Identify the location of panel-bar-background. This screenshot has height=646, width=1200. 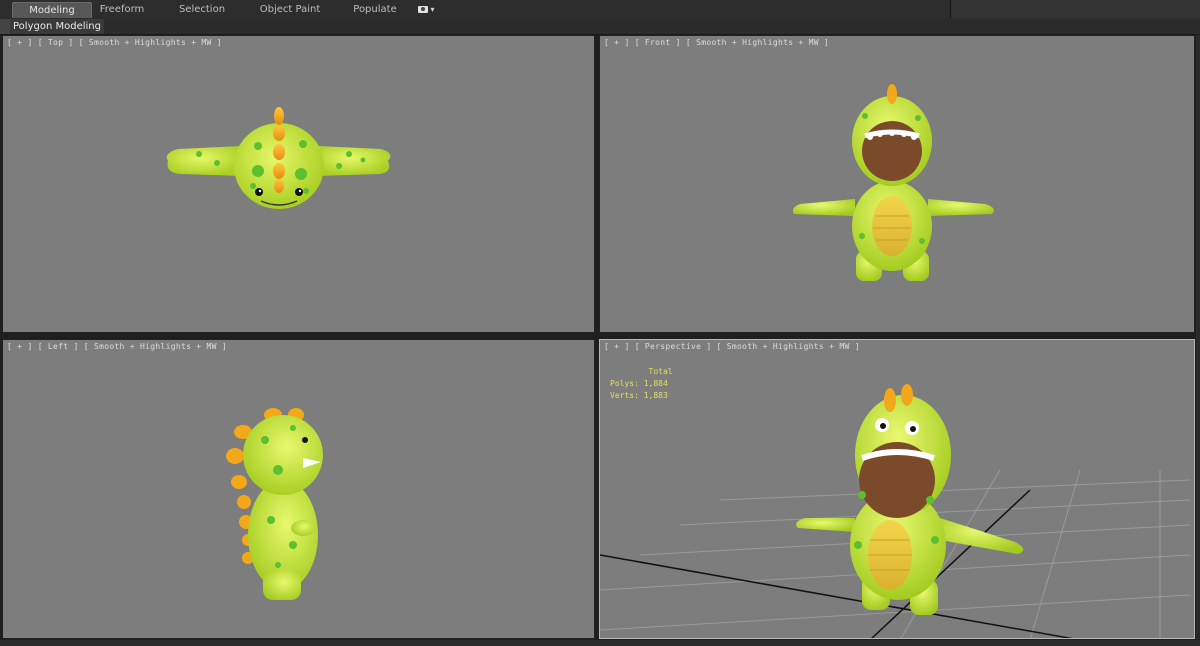
(650, 26).